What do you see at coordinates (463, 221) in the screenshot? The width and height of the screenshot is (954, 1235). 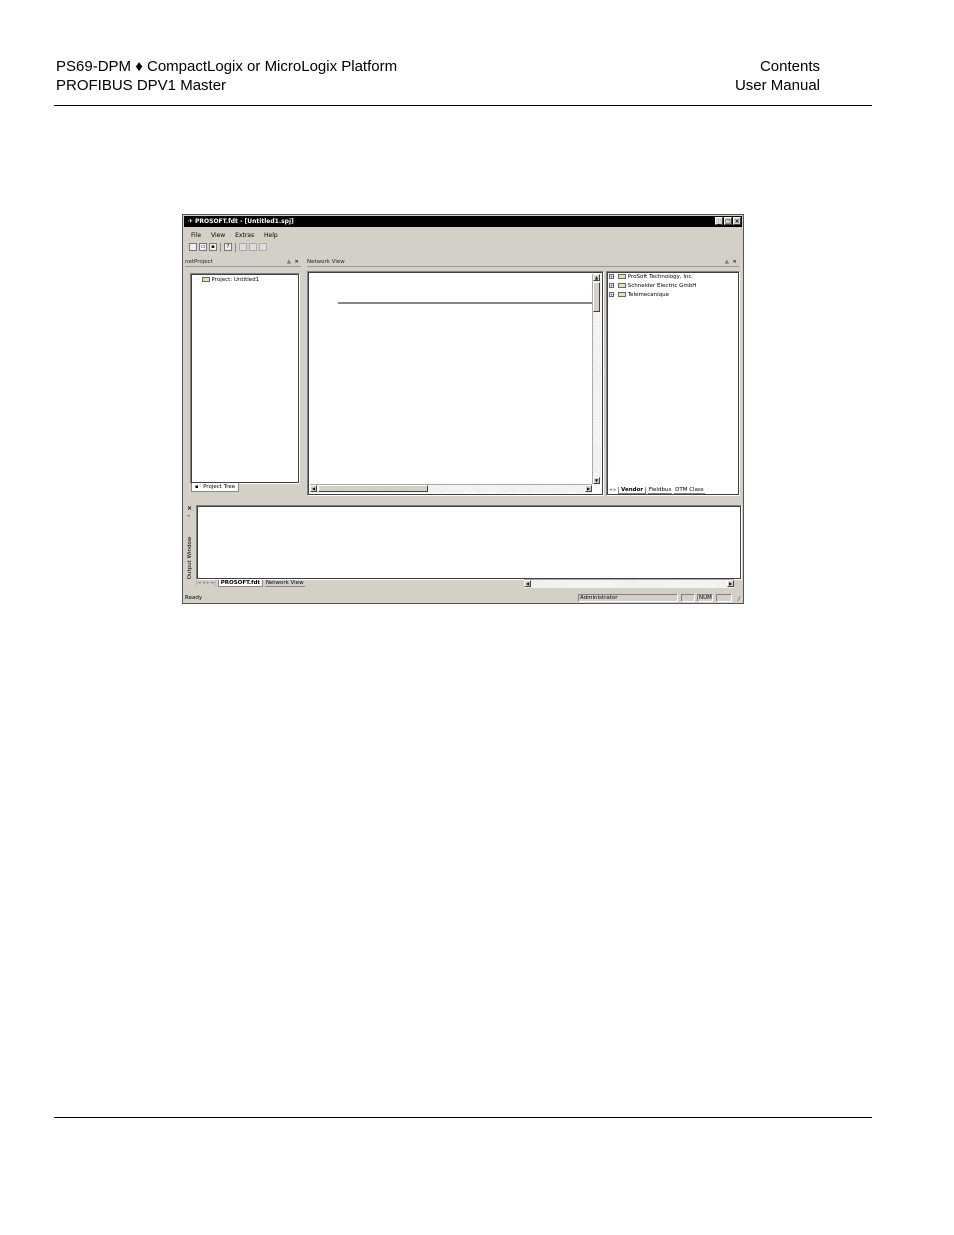 I see `title-bar: ✈ PROSOFT.fdt - [Untitled1.spj] _ □ ×` at bounding box center [463, 221].